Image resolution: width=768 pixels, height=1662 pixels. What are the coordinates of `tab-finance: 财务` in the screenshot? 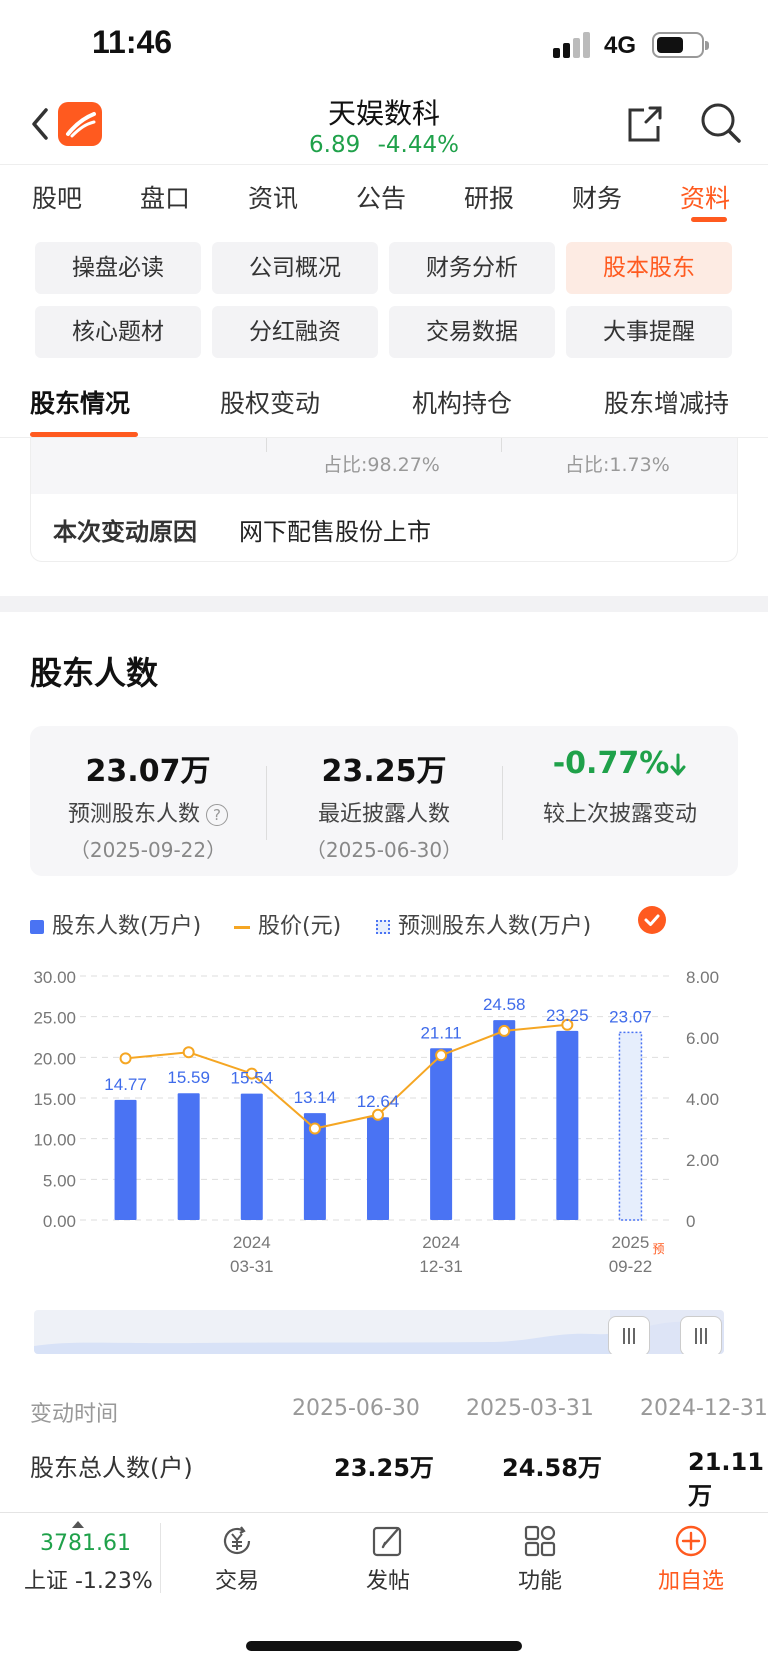 It's located at (597, 197).